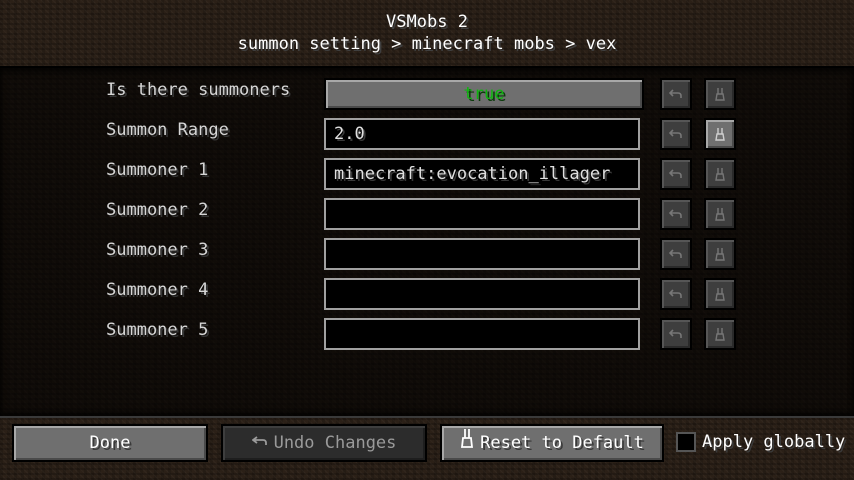 This screenshot has width=854, height=480. I want to click on toggle-button: true, so click(484, 94).